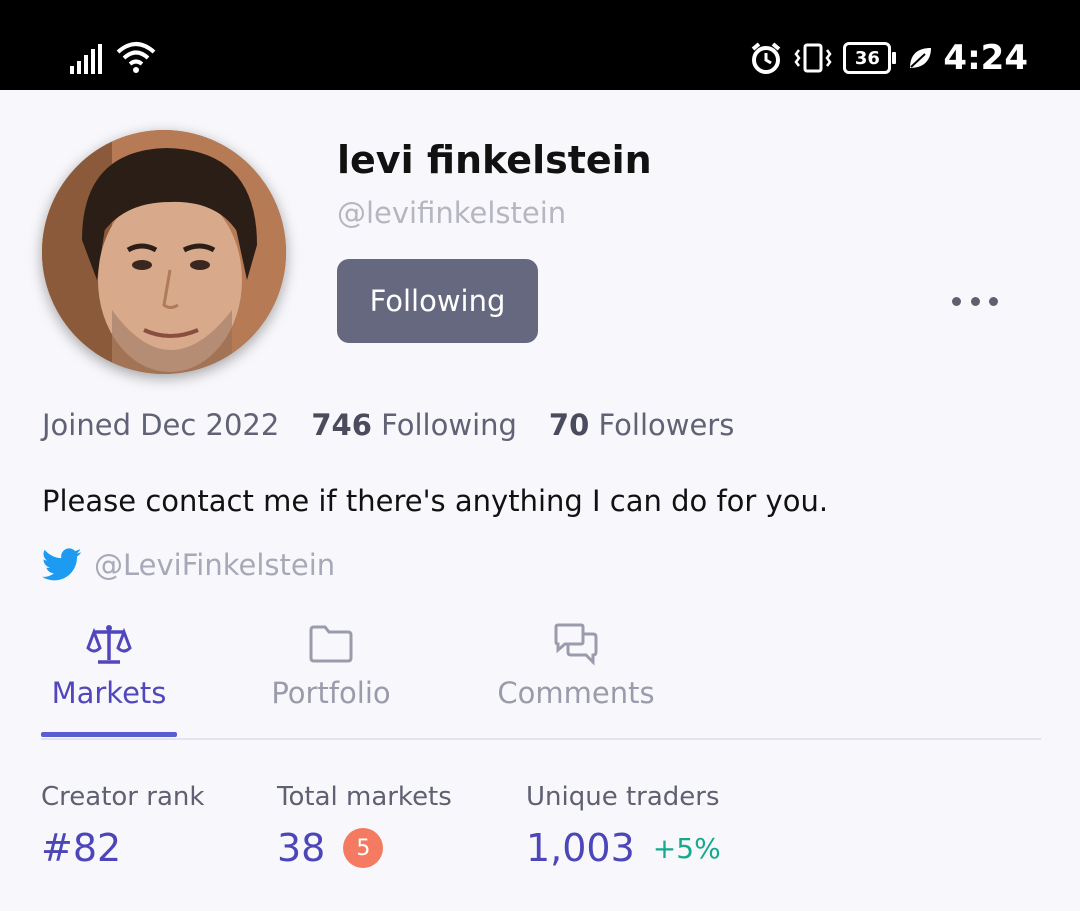 The width and height of the screenshot is (1080, 911). Describe the element at coordinates (81, 848) in the screenshot. I see `creator-rank-value: #82` at that location.